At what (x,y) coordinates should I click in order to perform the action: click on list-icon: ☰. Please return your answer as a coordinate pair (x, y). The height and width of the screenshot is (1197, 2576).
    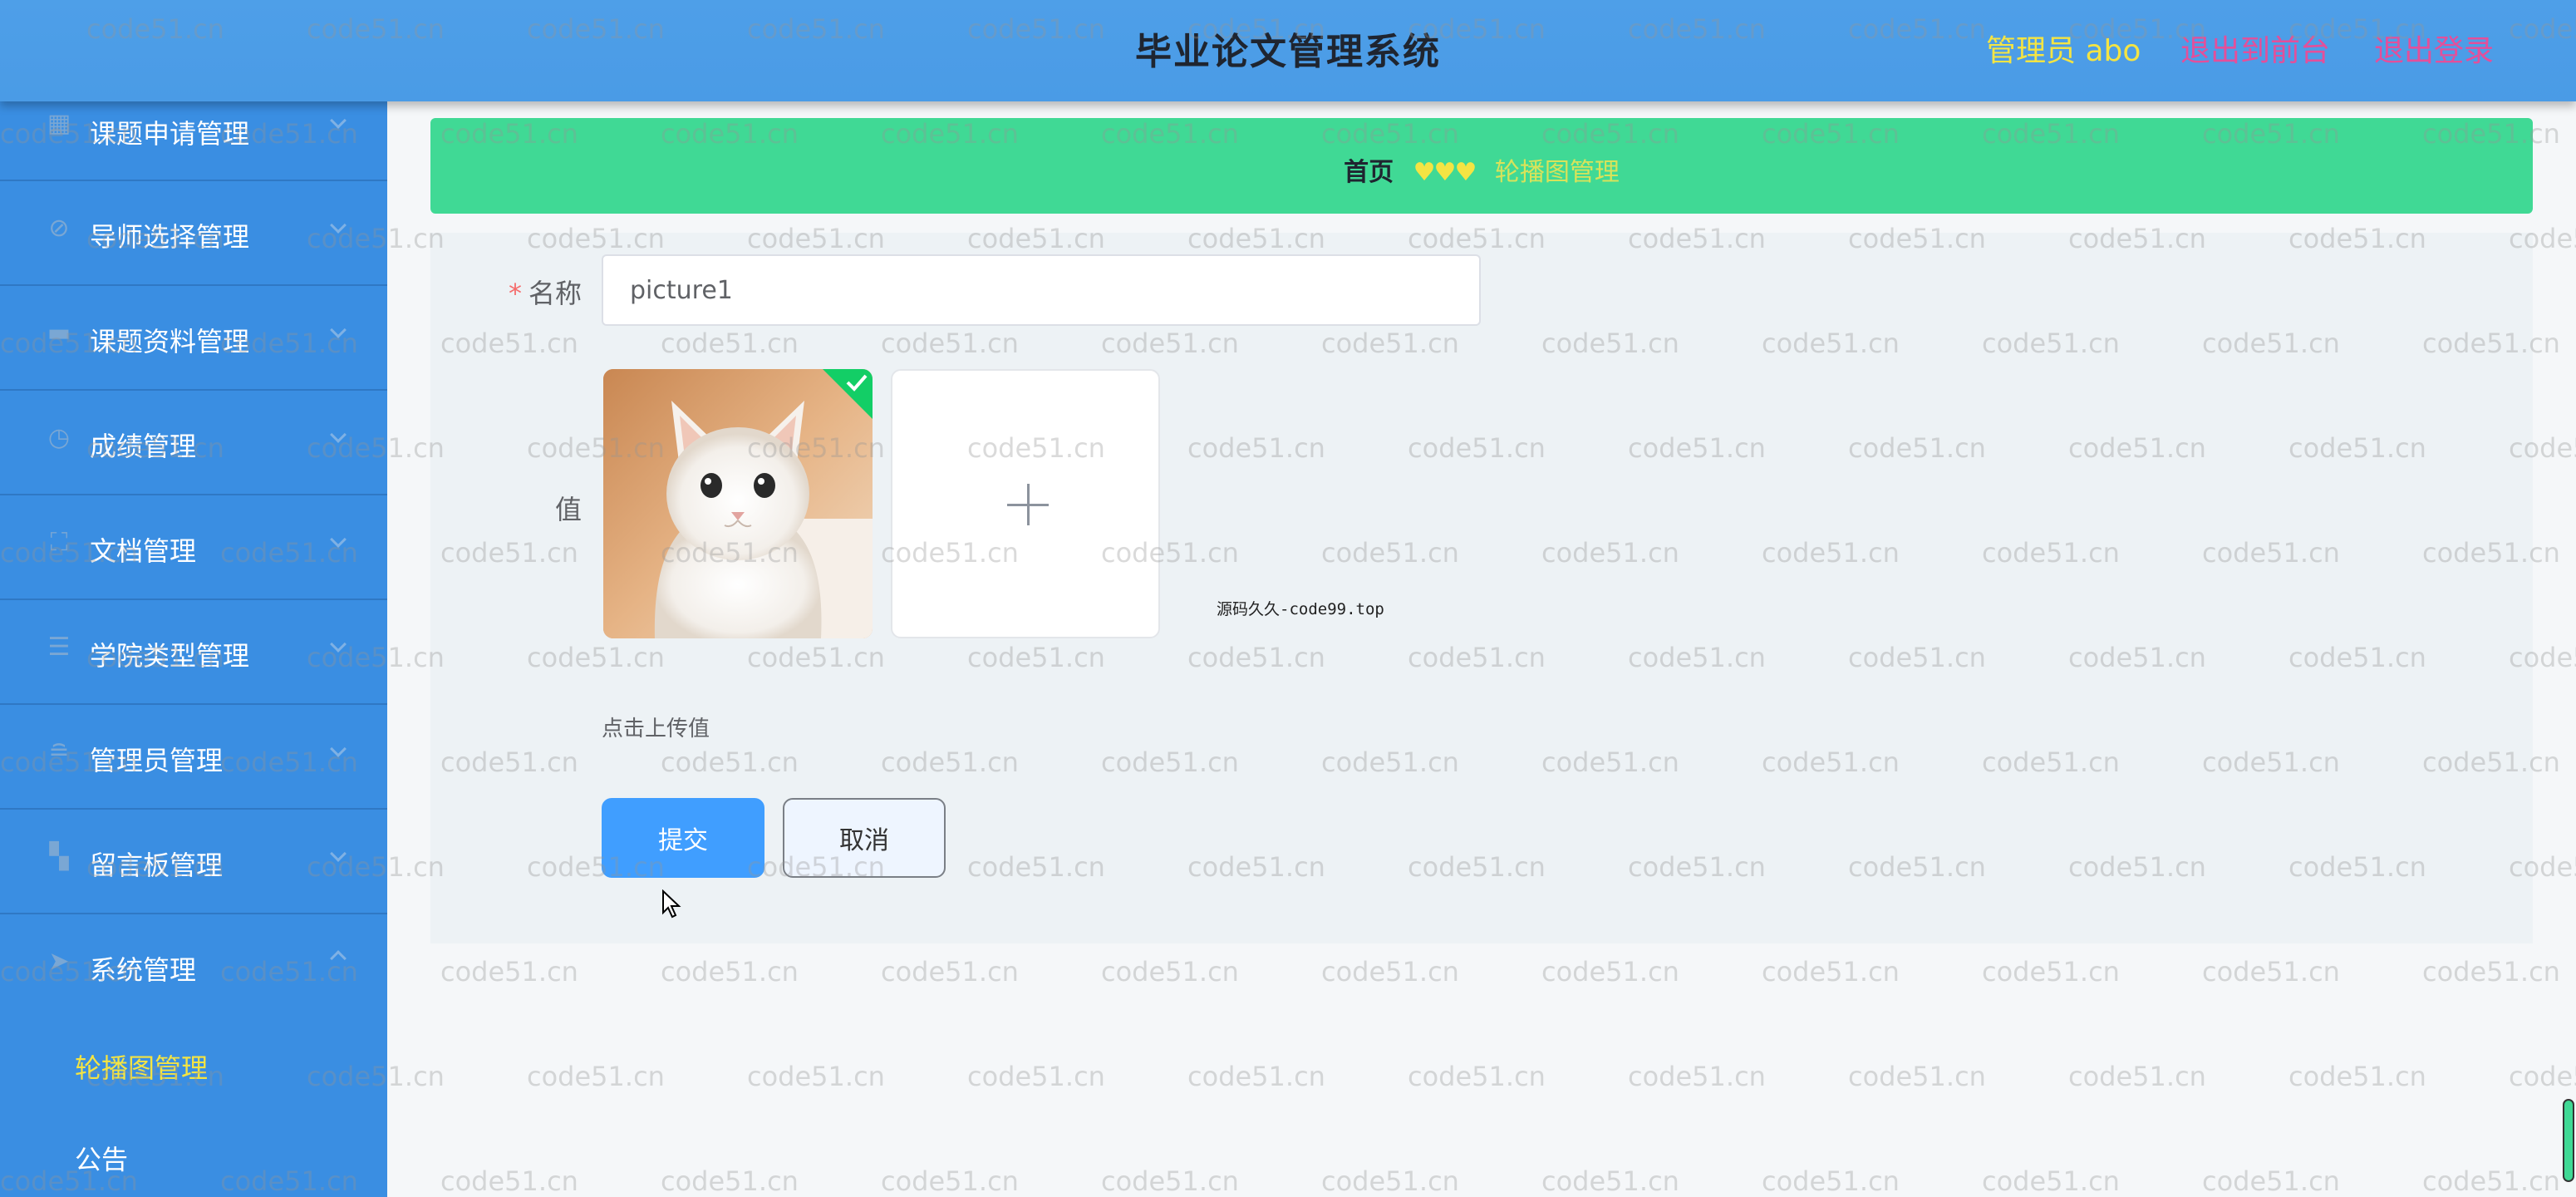
    Looking at the image, I should click on (59, 647).